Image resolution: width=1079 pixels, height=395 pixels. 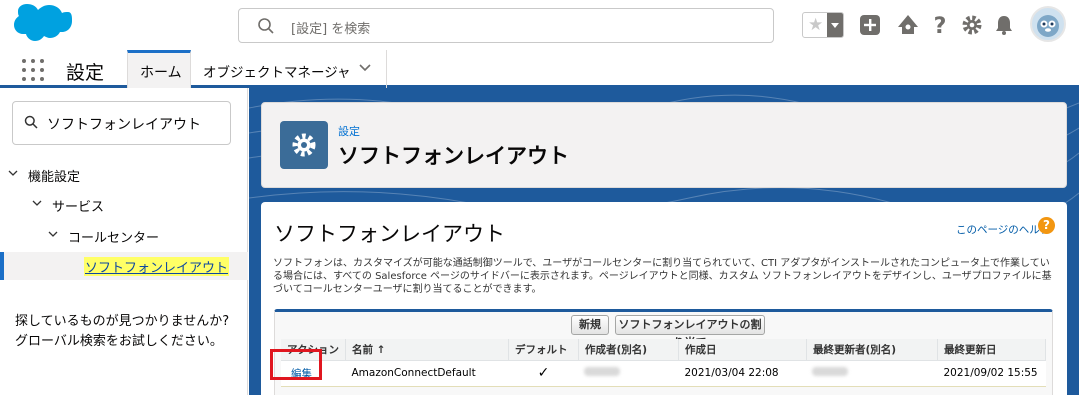 What do you see at coordinates (506, 25) in the screenshot?
I see `global-search-input: [設定] を検索` at bounding box center [506, 25].